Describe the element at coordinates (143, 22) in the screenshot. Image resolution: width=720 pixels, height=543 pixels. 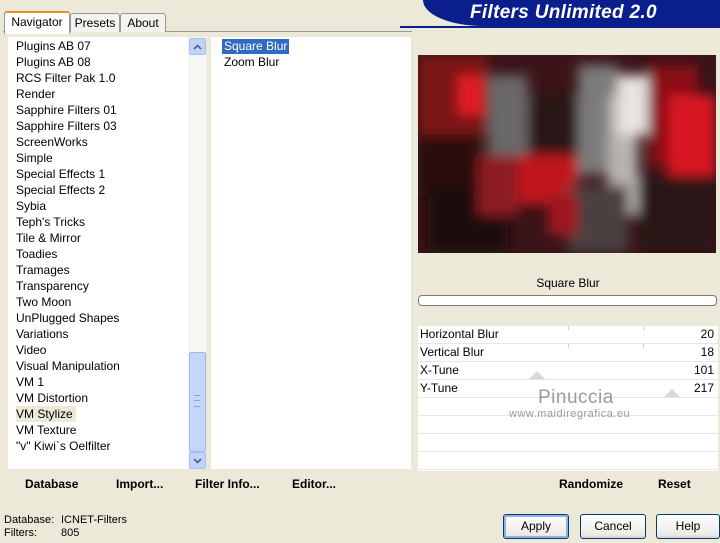
I see `tab-about: About` at that location.